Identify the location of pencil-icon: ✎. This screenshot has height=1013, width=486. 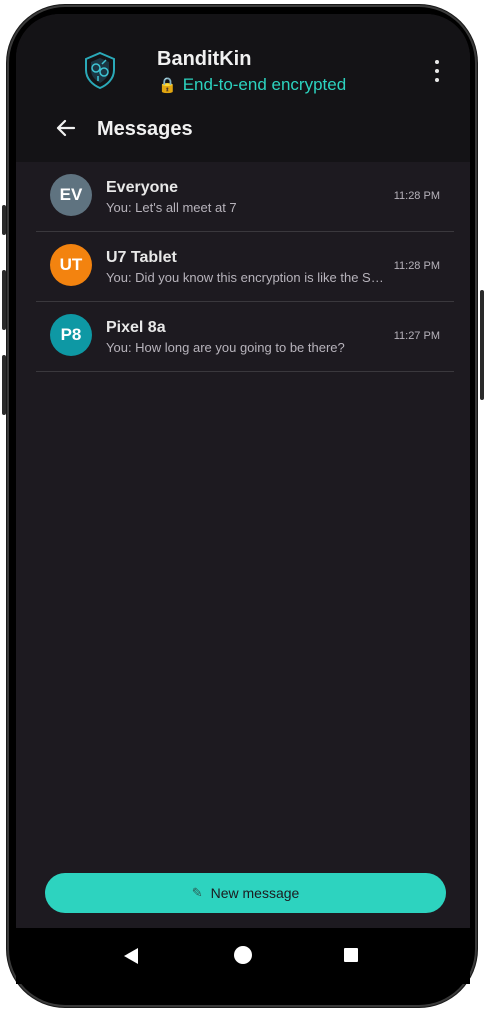
(197, 892).